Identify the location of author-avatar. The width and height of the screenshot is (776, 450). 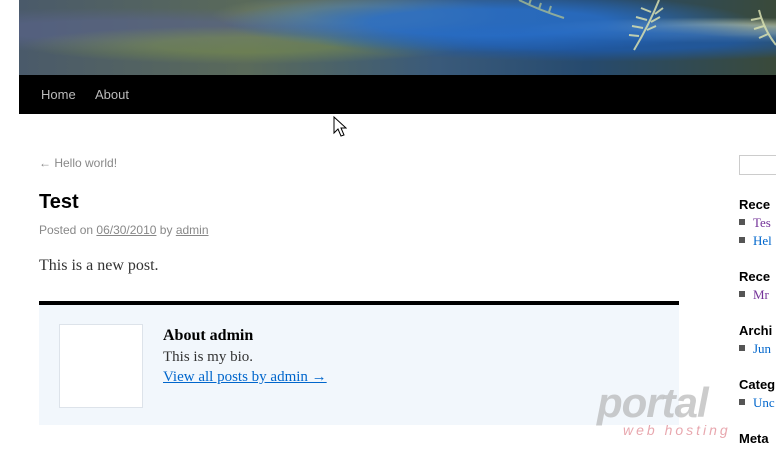
(101, 366).